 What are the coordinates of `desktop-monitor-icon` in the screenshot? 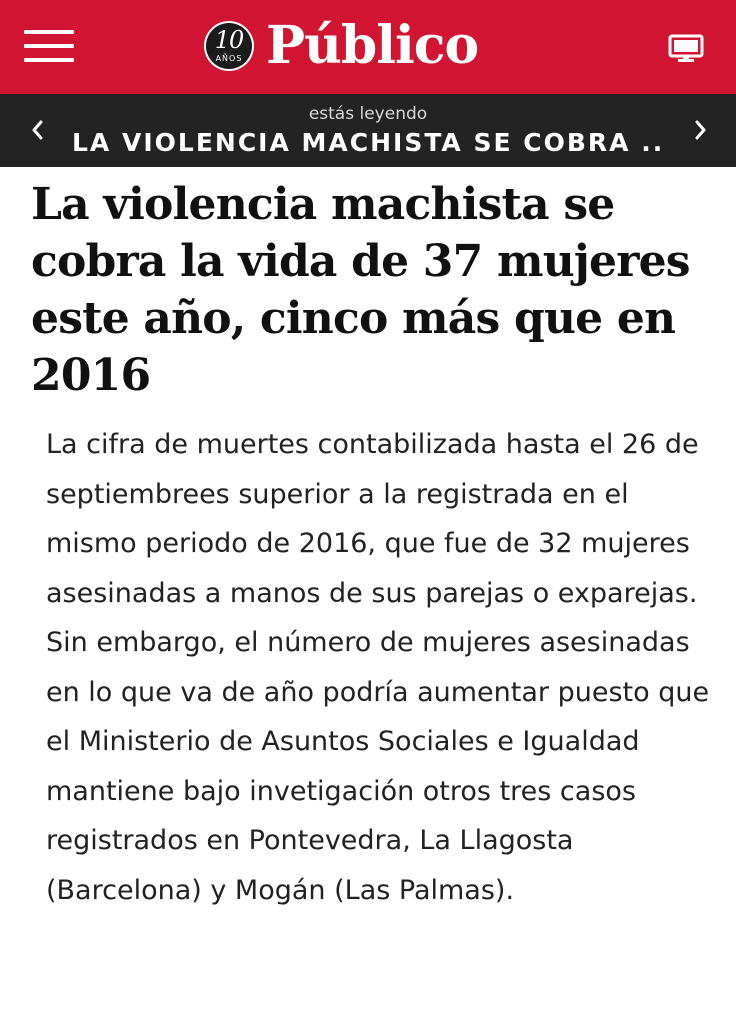 It's located at (686, 48).